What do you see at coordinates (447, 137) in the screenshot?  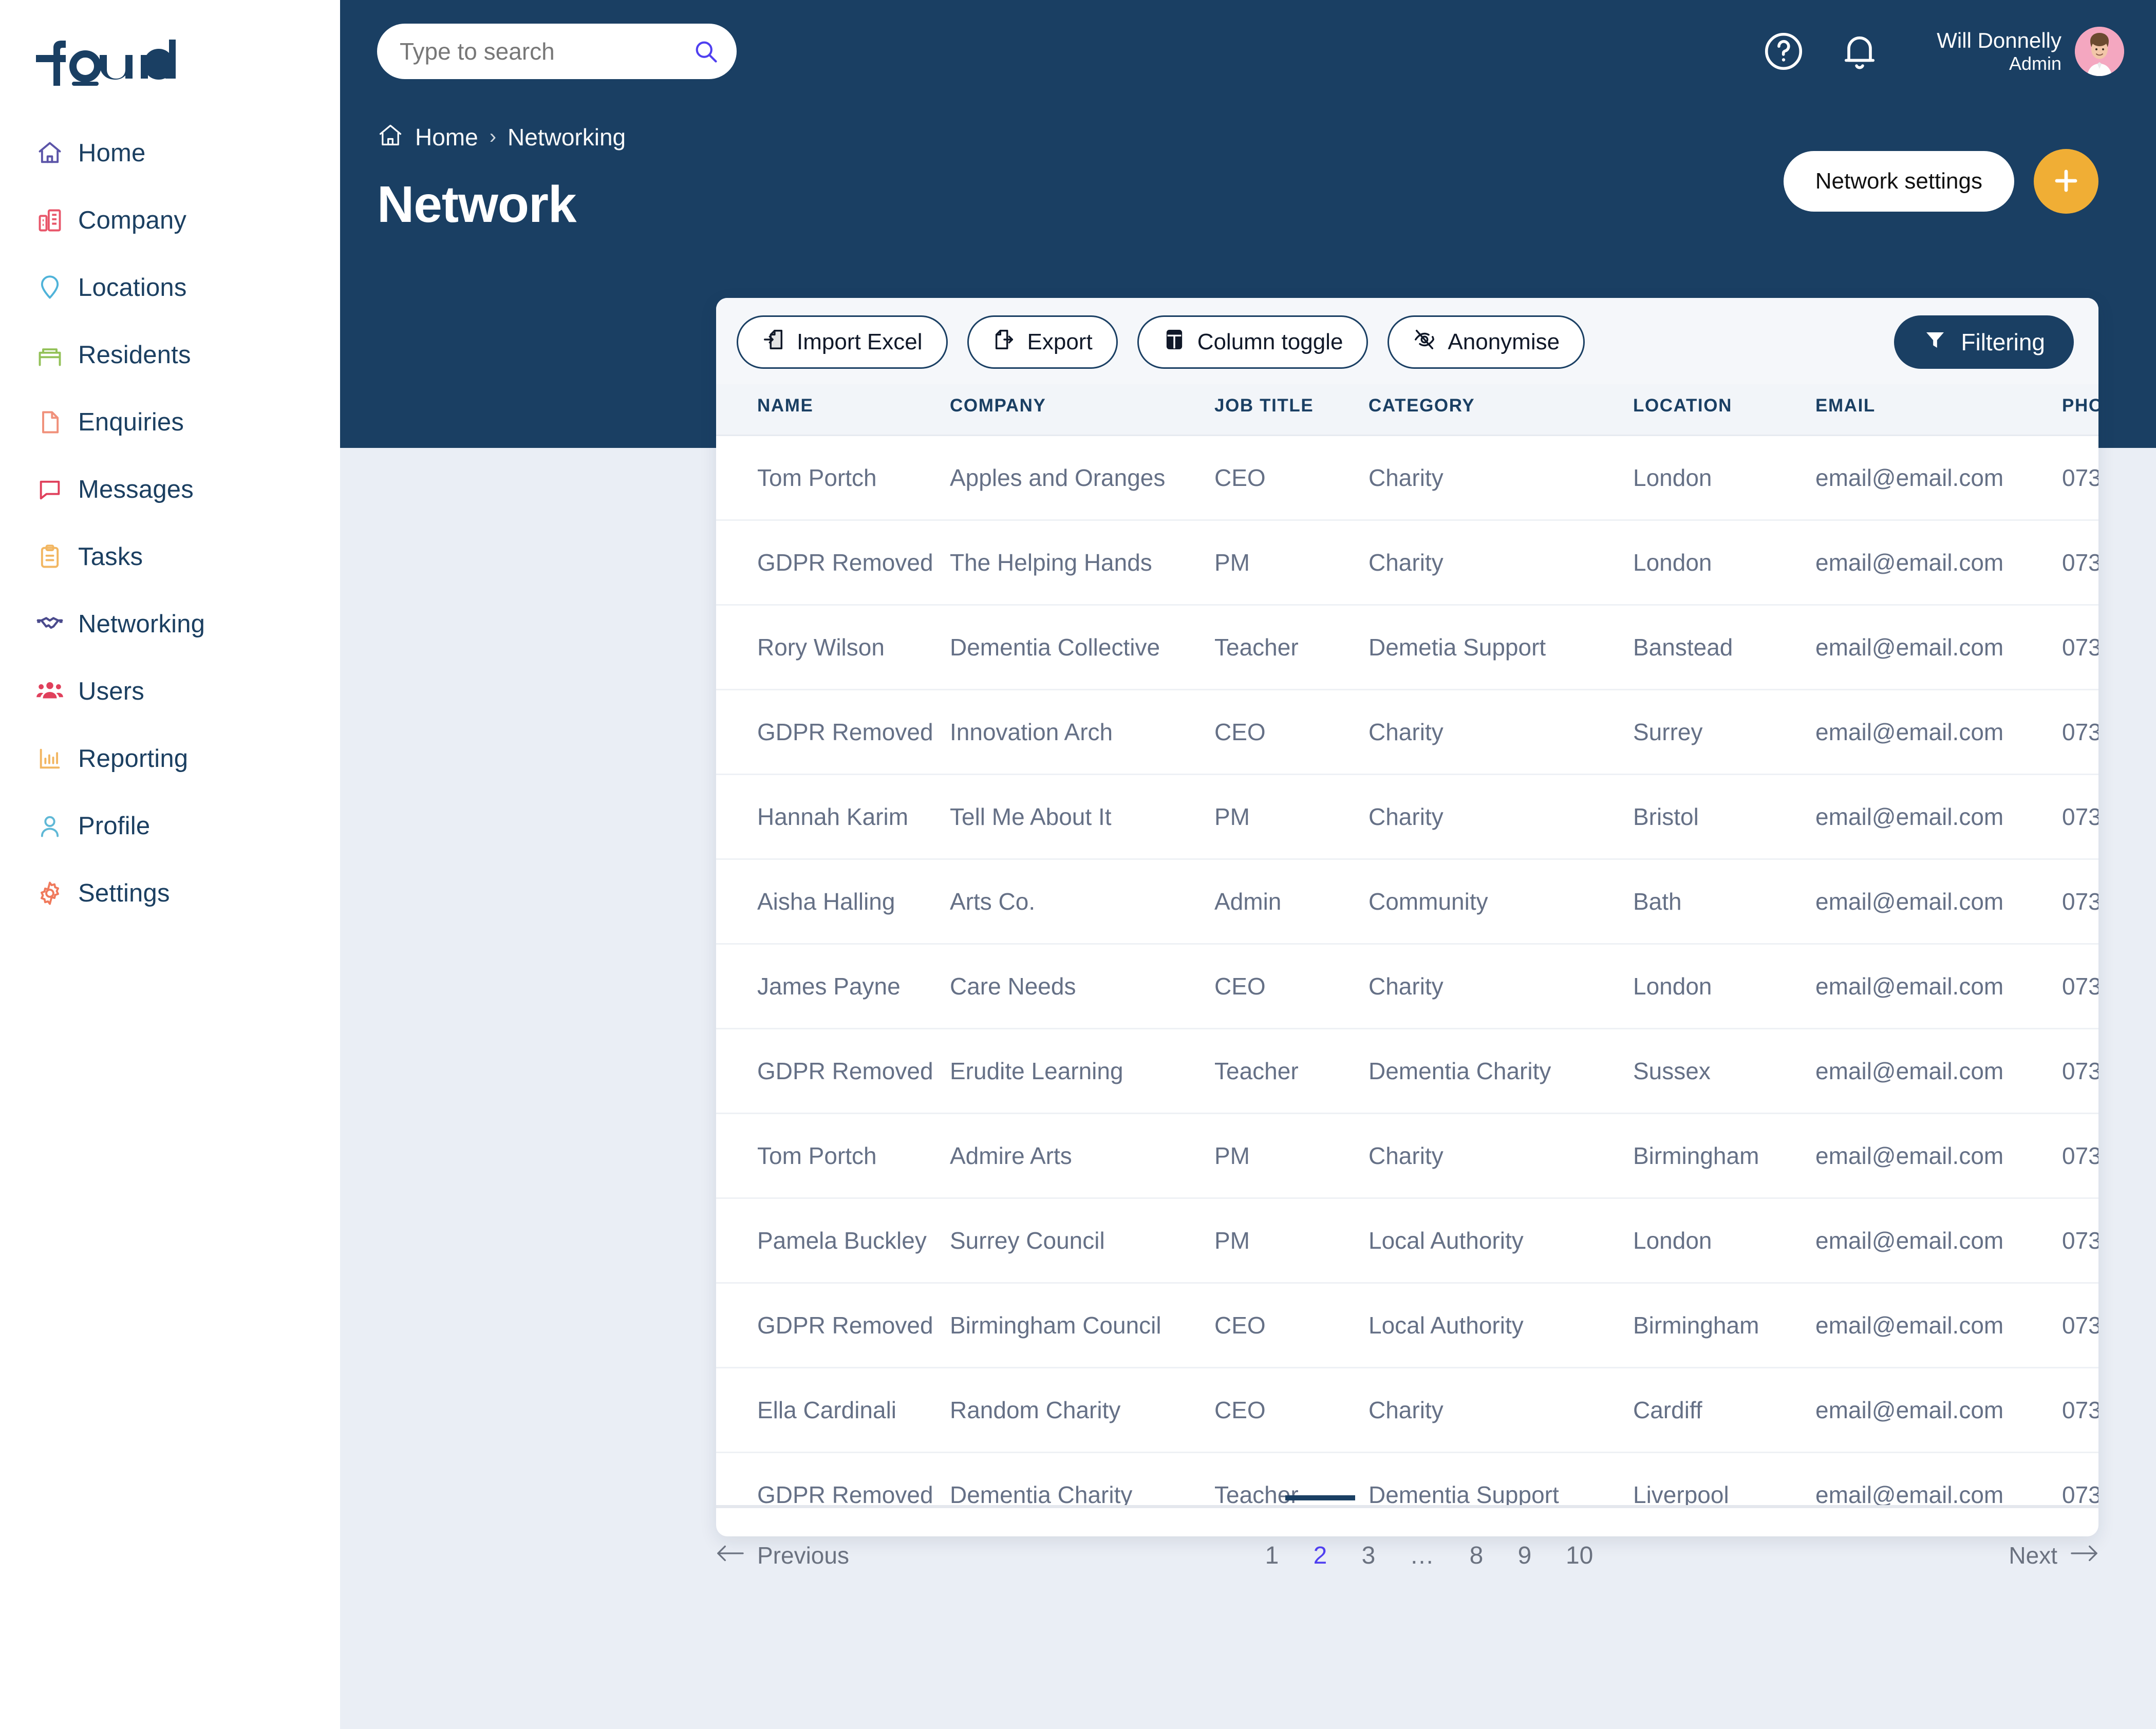 I see `breadcrumb-home: Home` at bounding box center [447, 137].